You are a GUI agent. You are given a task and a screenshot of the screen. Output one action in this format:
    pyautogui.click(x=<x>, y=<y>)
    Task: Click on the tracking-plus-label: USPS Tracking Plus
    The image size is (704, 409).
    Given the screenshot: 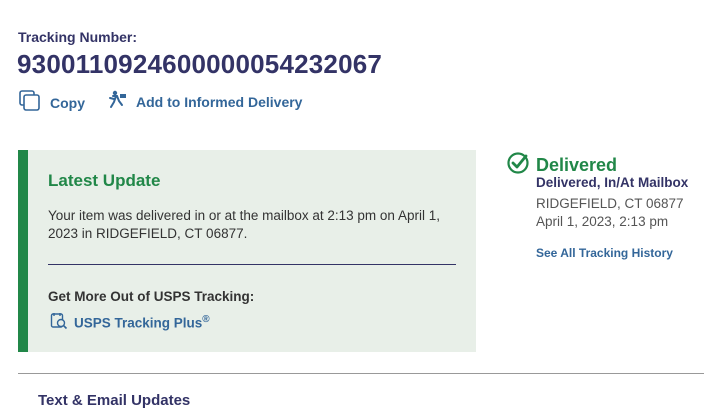 What is the action you would take?
    pyautogui.click(x=138, y=323)
    